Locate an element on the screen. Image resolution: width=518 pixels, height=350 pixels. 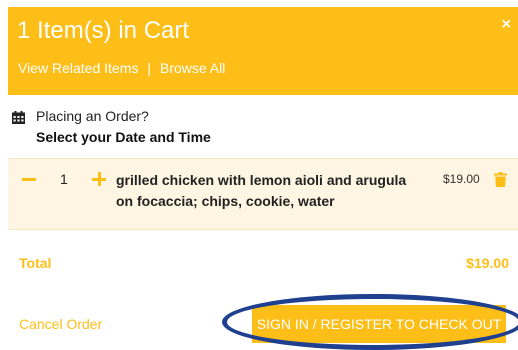
minus-icon is located at coordinates (29, 179).